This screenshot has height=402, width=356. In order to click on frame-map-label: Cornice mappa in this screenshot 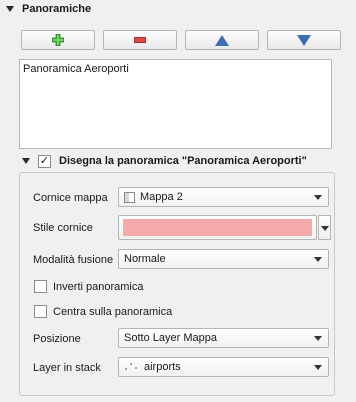, I will do `click(70, 198)`.